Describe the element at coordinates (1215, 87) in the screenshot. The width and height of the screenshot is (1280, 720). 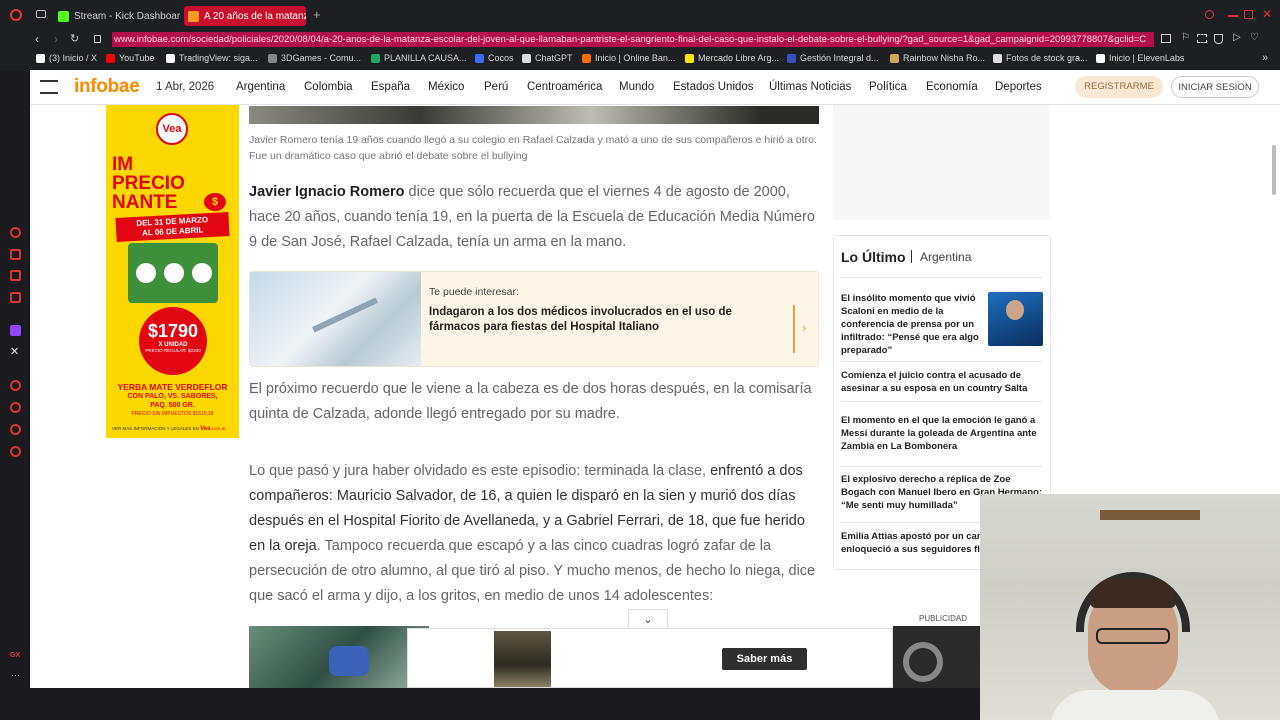
I see `login-button: INICIAR SESION` at that location.